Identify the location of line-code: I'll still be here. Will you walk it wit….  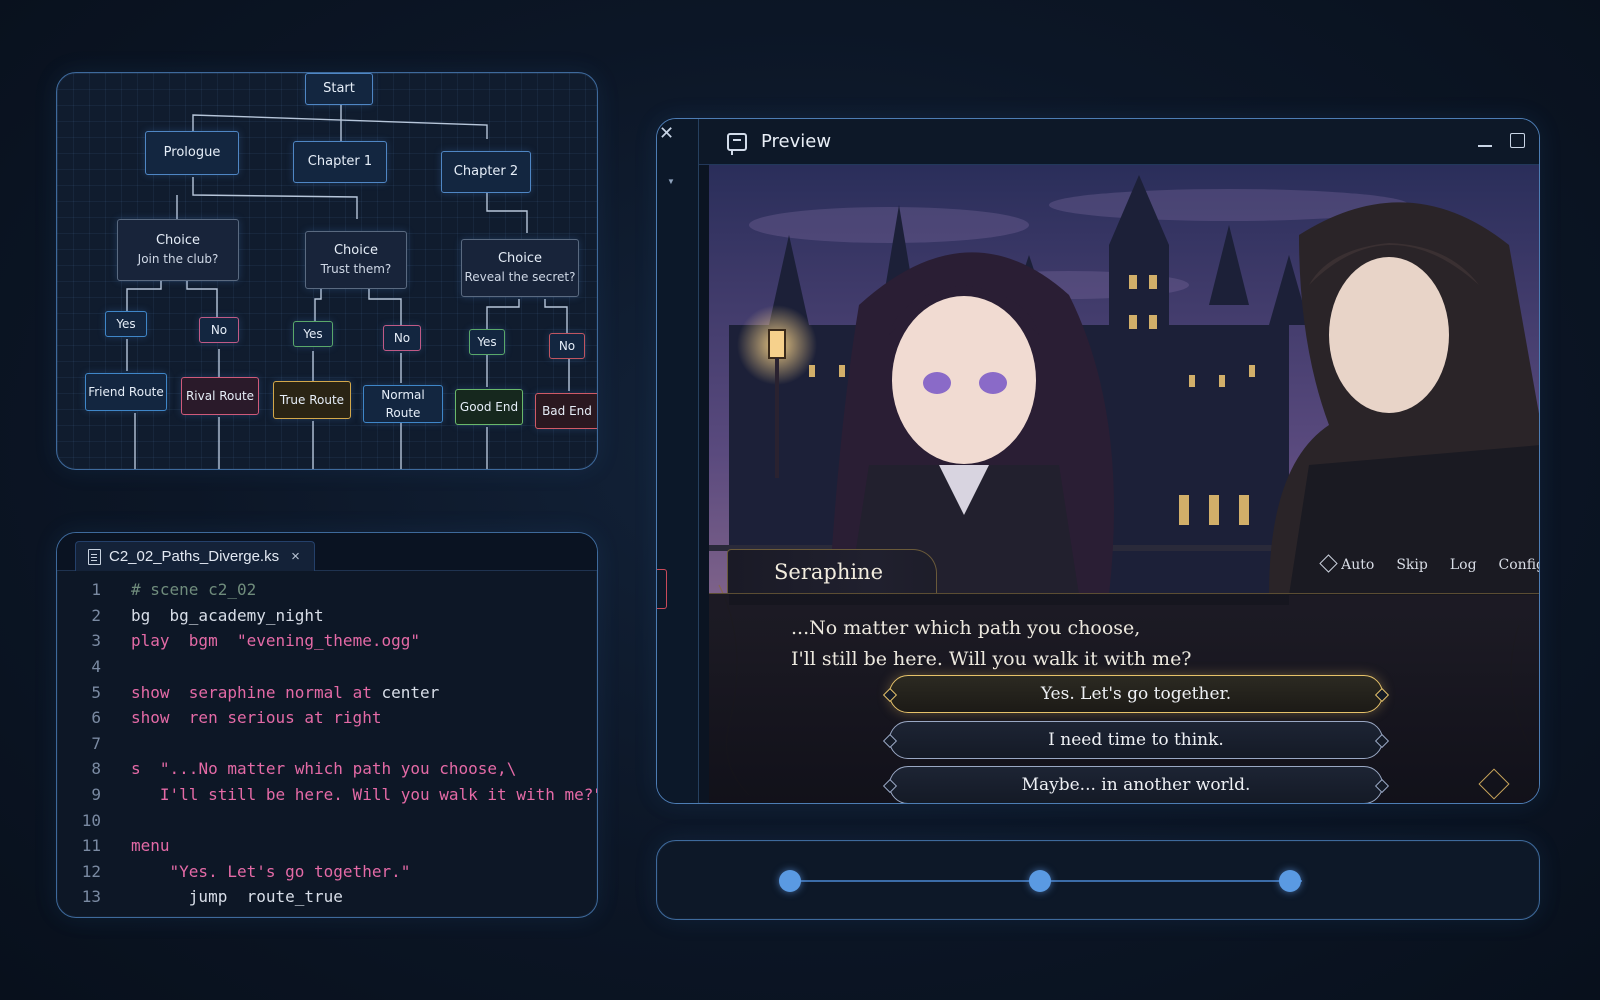
(349, 794).